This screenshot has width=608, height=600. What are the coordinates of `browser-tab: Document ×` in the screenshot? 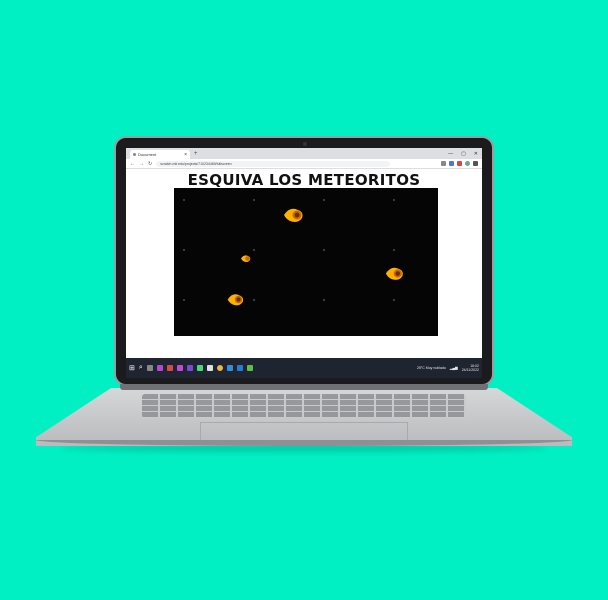 It's located at (160, 154).